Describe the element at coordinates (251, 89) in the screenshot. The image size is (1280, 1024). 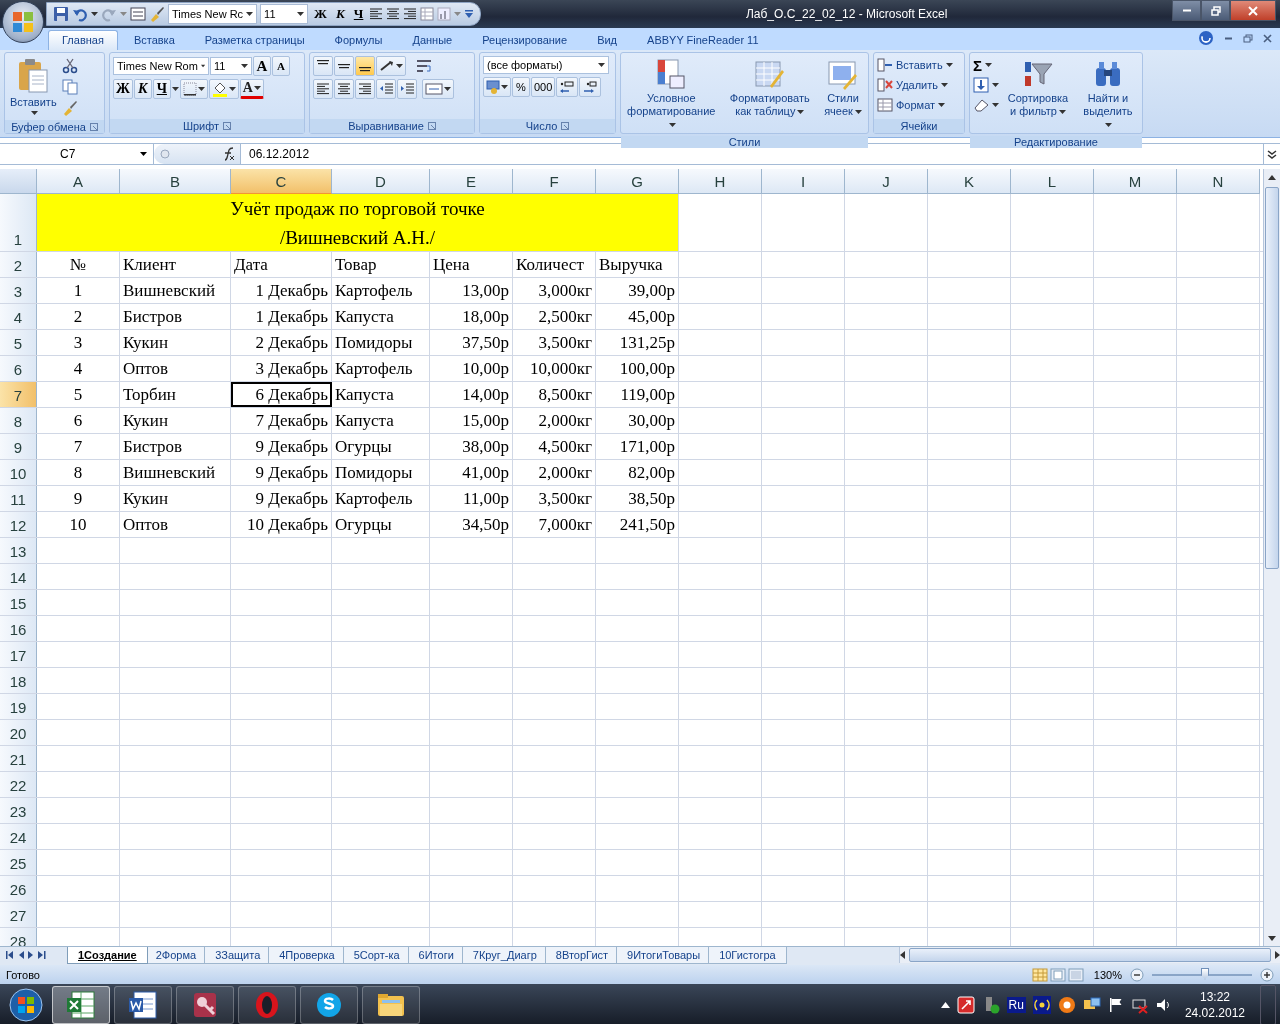
I see `font-color-button: A` at that location.